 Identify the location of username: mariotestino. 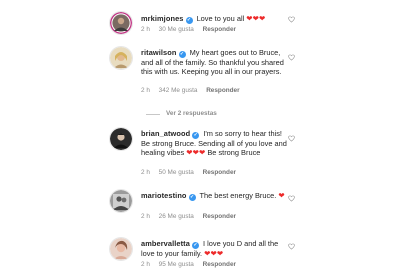
(164, 195).